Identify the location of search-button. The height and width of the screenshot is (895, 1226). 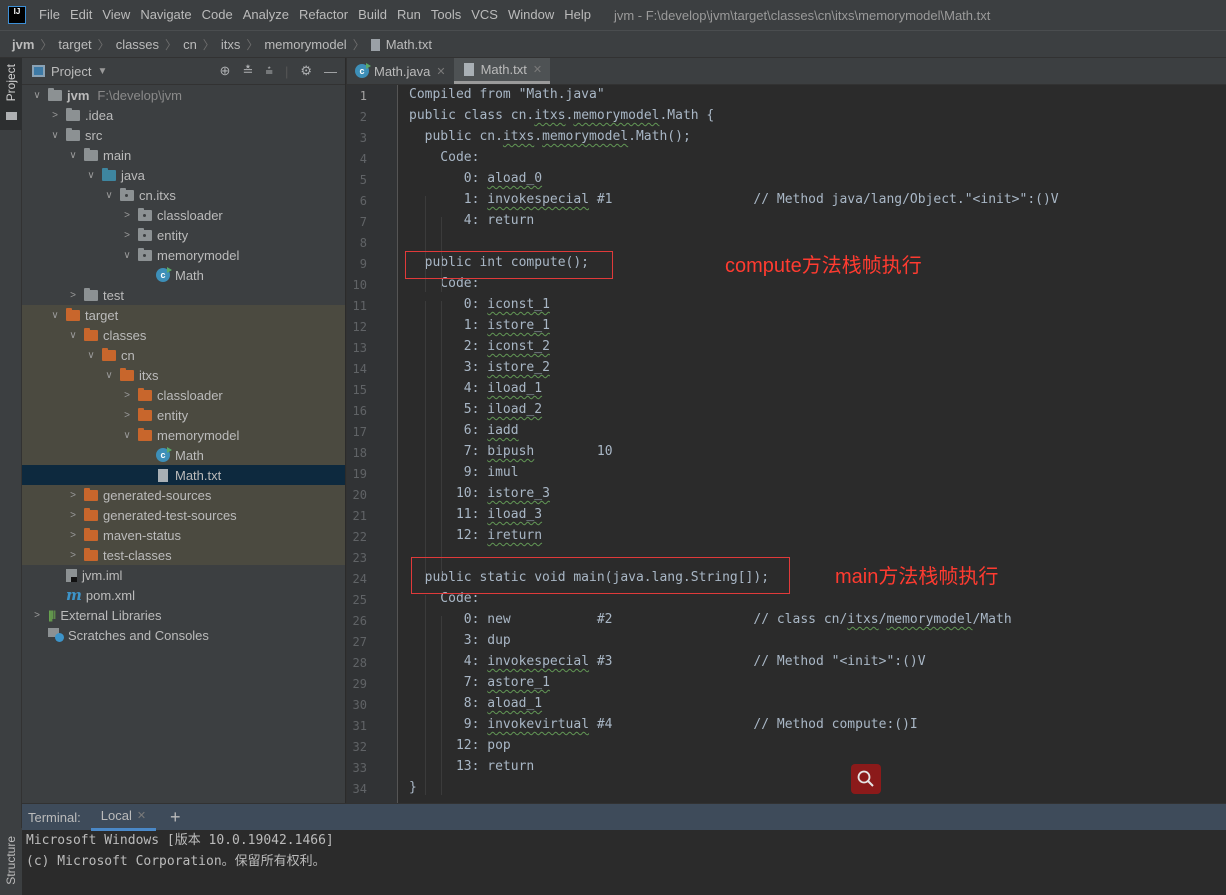
(866, 779).